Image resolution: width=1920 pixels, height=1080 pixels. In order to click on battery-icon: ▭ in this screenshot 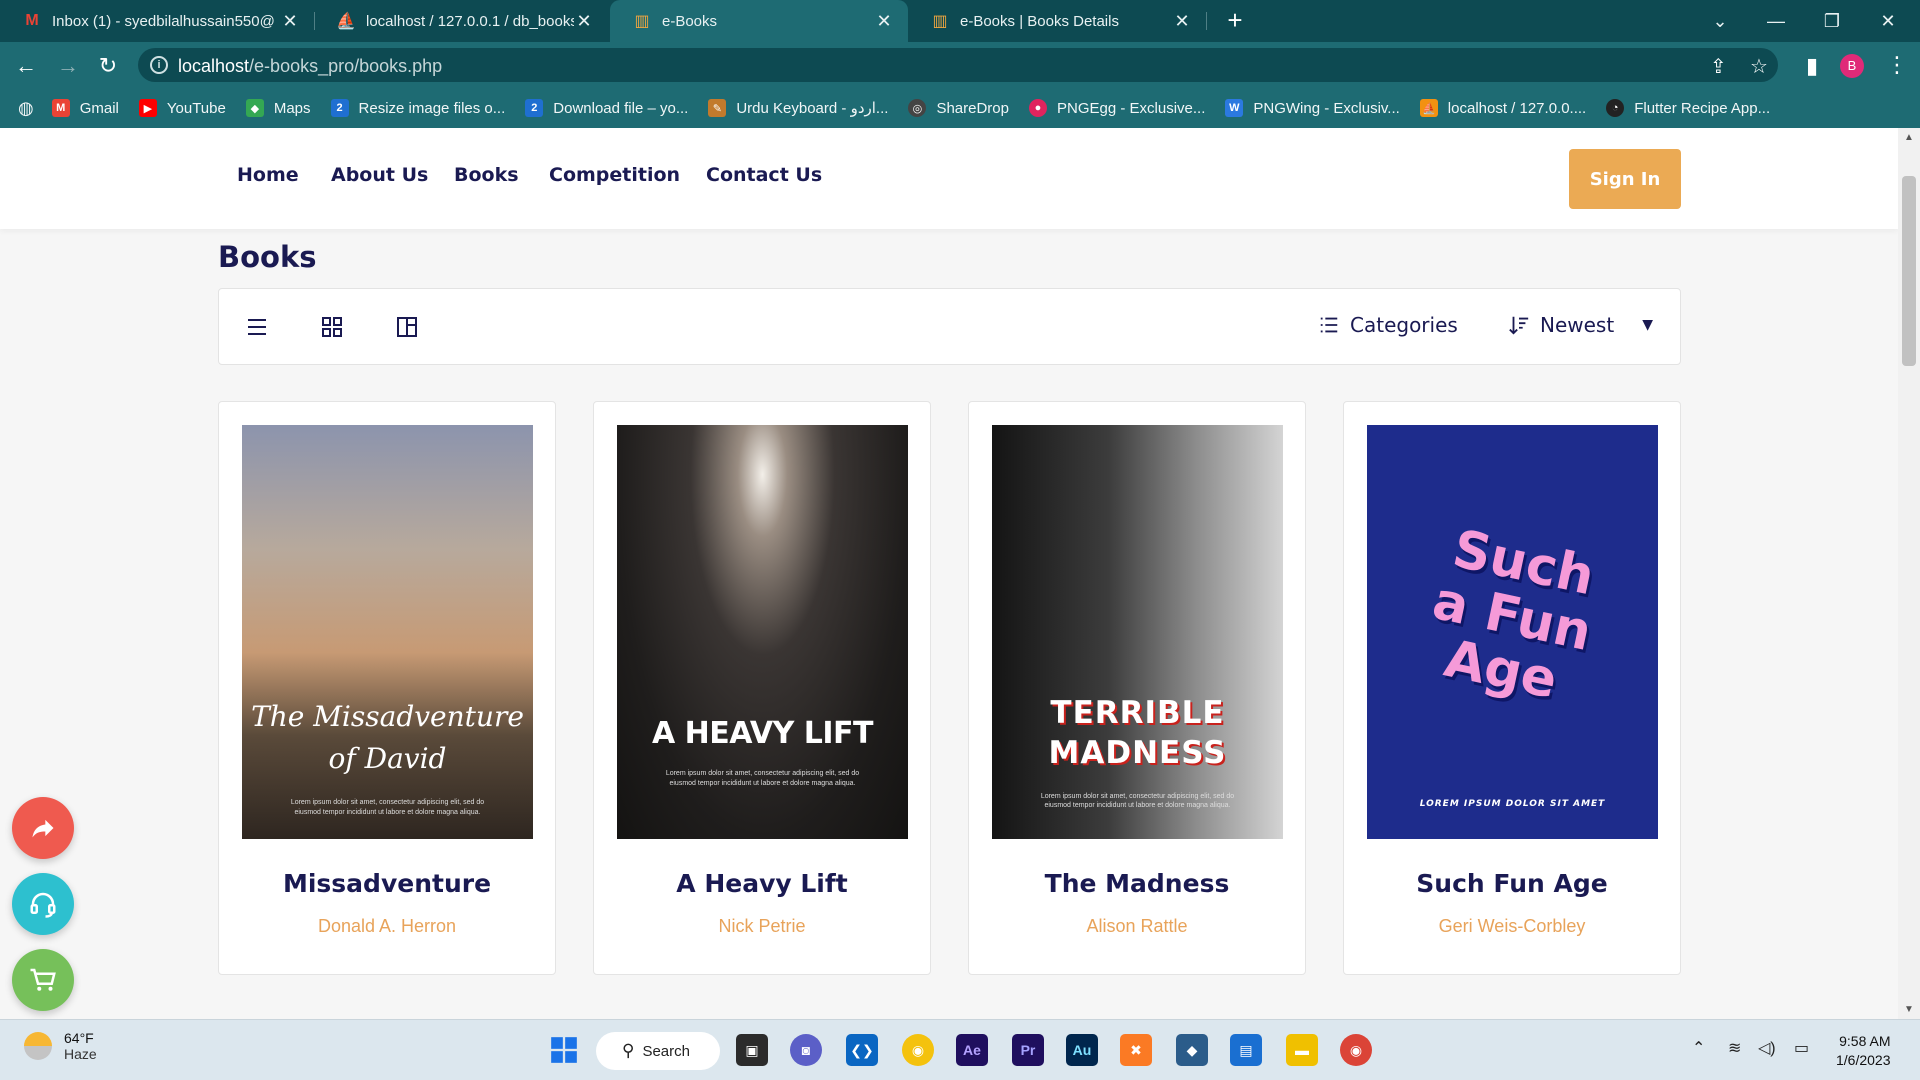, I will do `click(1801, 1048)`.